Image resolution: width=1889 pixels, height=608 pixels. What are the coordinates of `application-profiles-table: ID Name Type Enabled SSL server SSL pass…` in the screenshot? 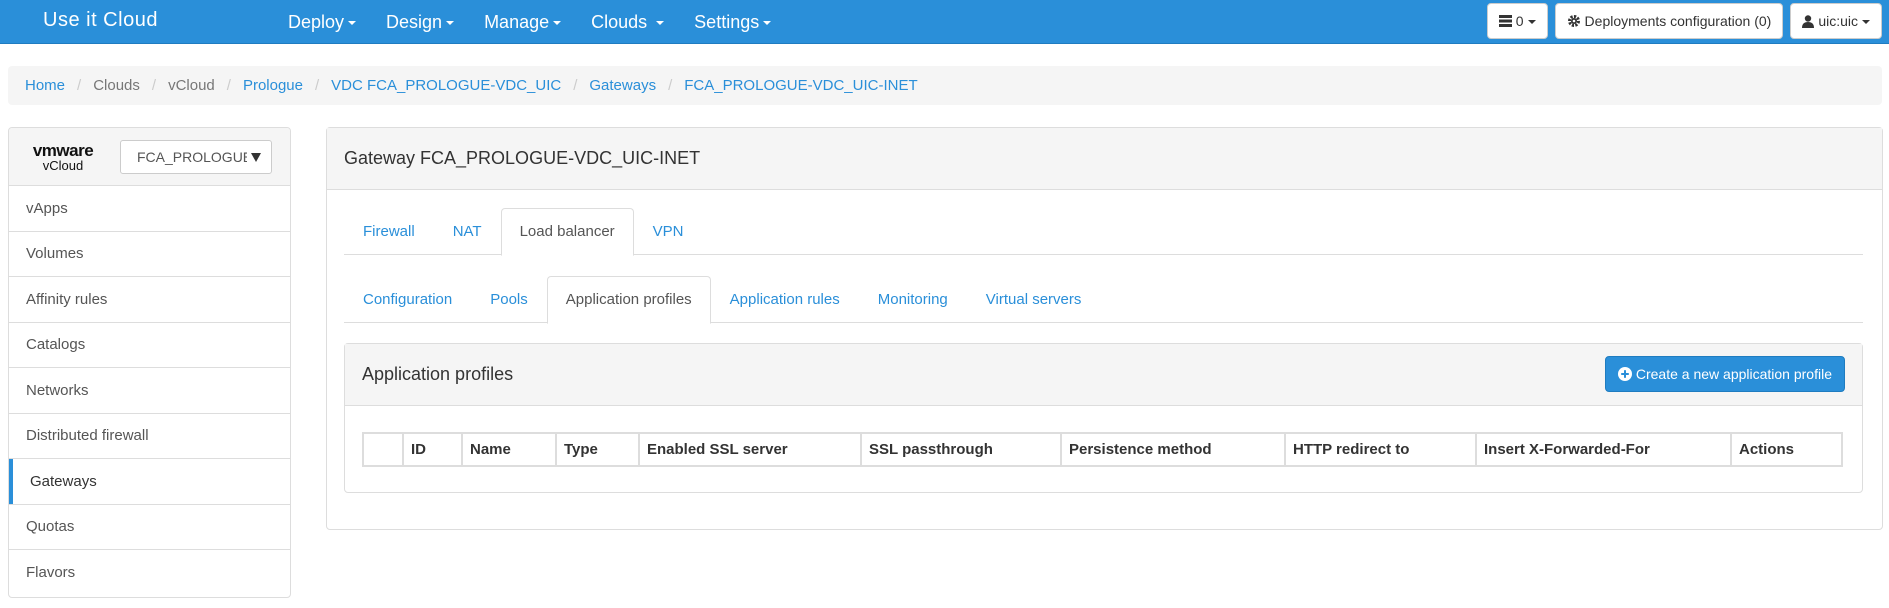 It's located at (1102, 449).